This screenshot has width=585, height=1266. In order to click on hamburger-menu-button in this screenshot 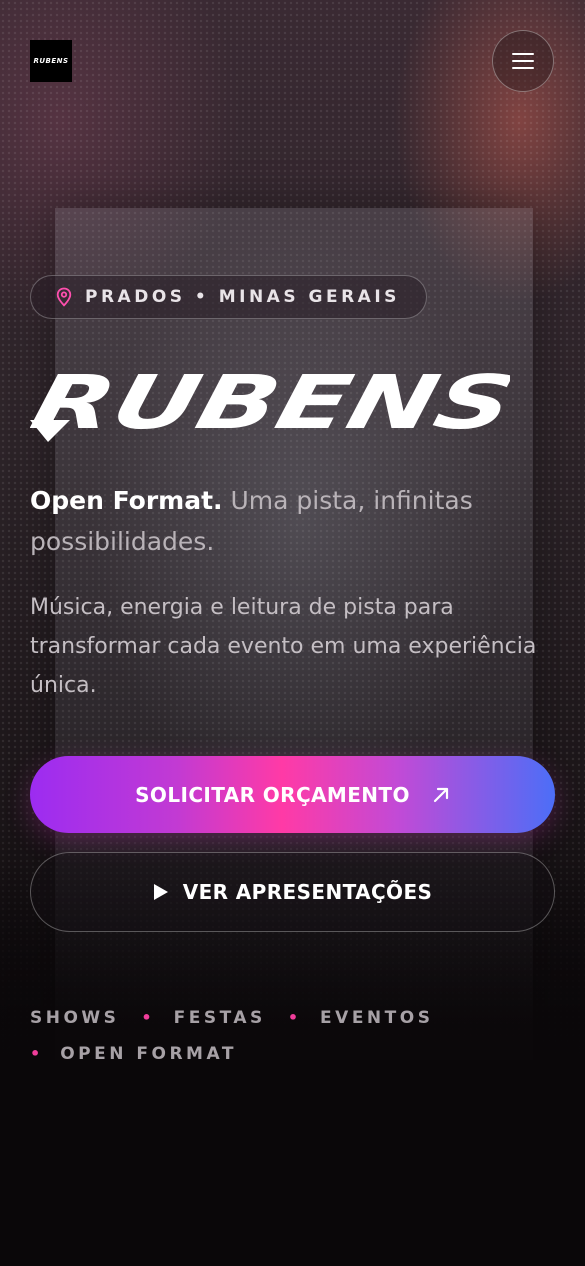, I will do `click(523, 61)`.